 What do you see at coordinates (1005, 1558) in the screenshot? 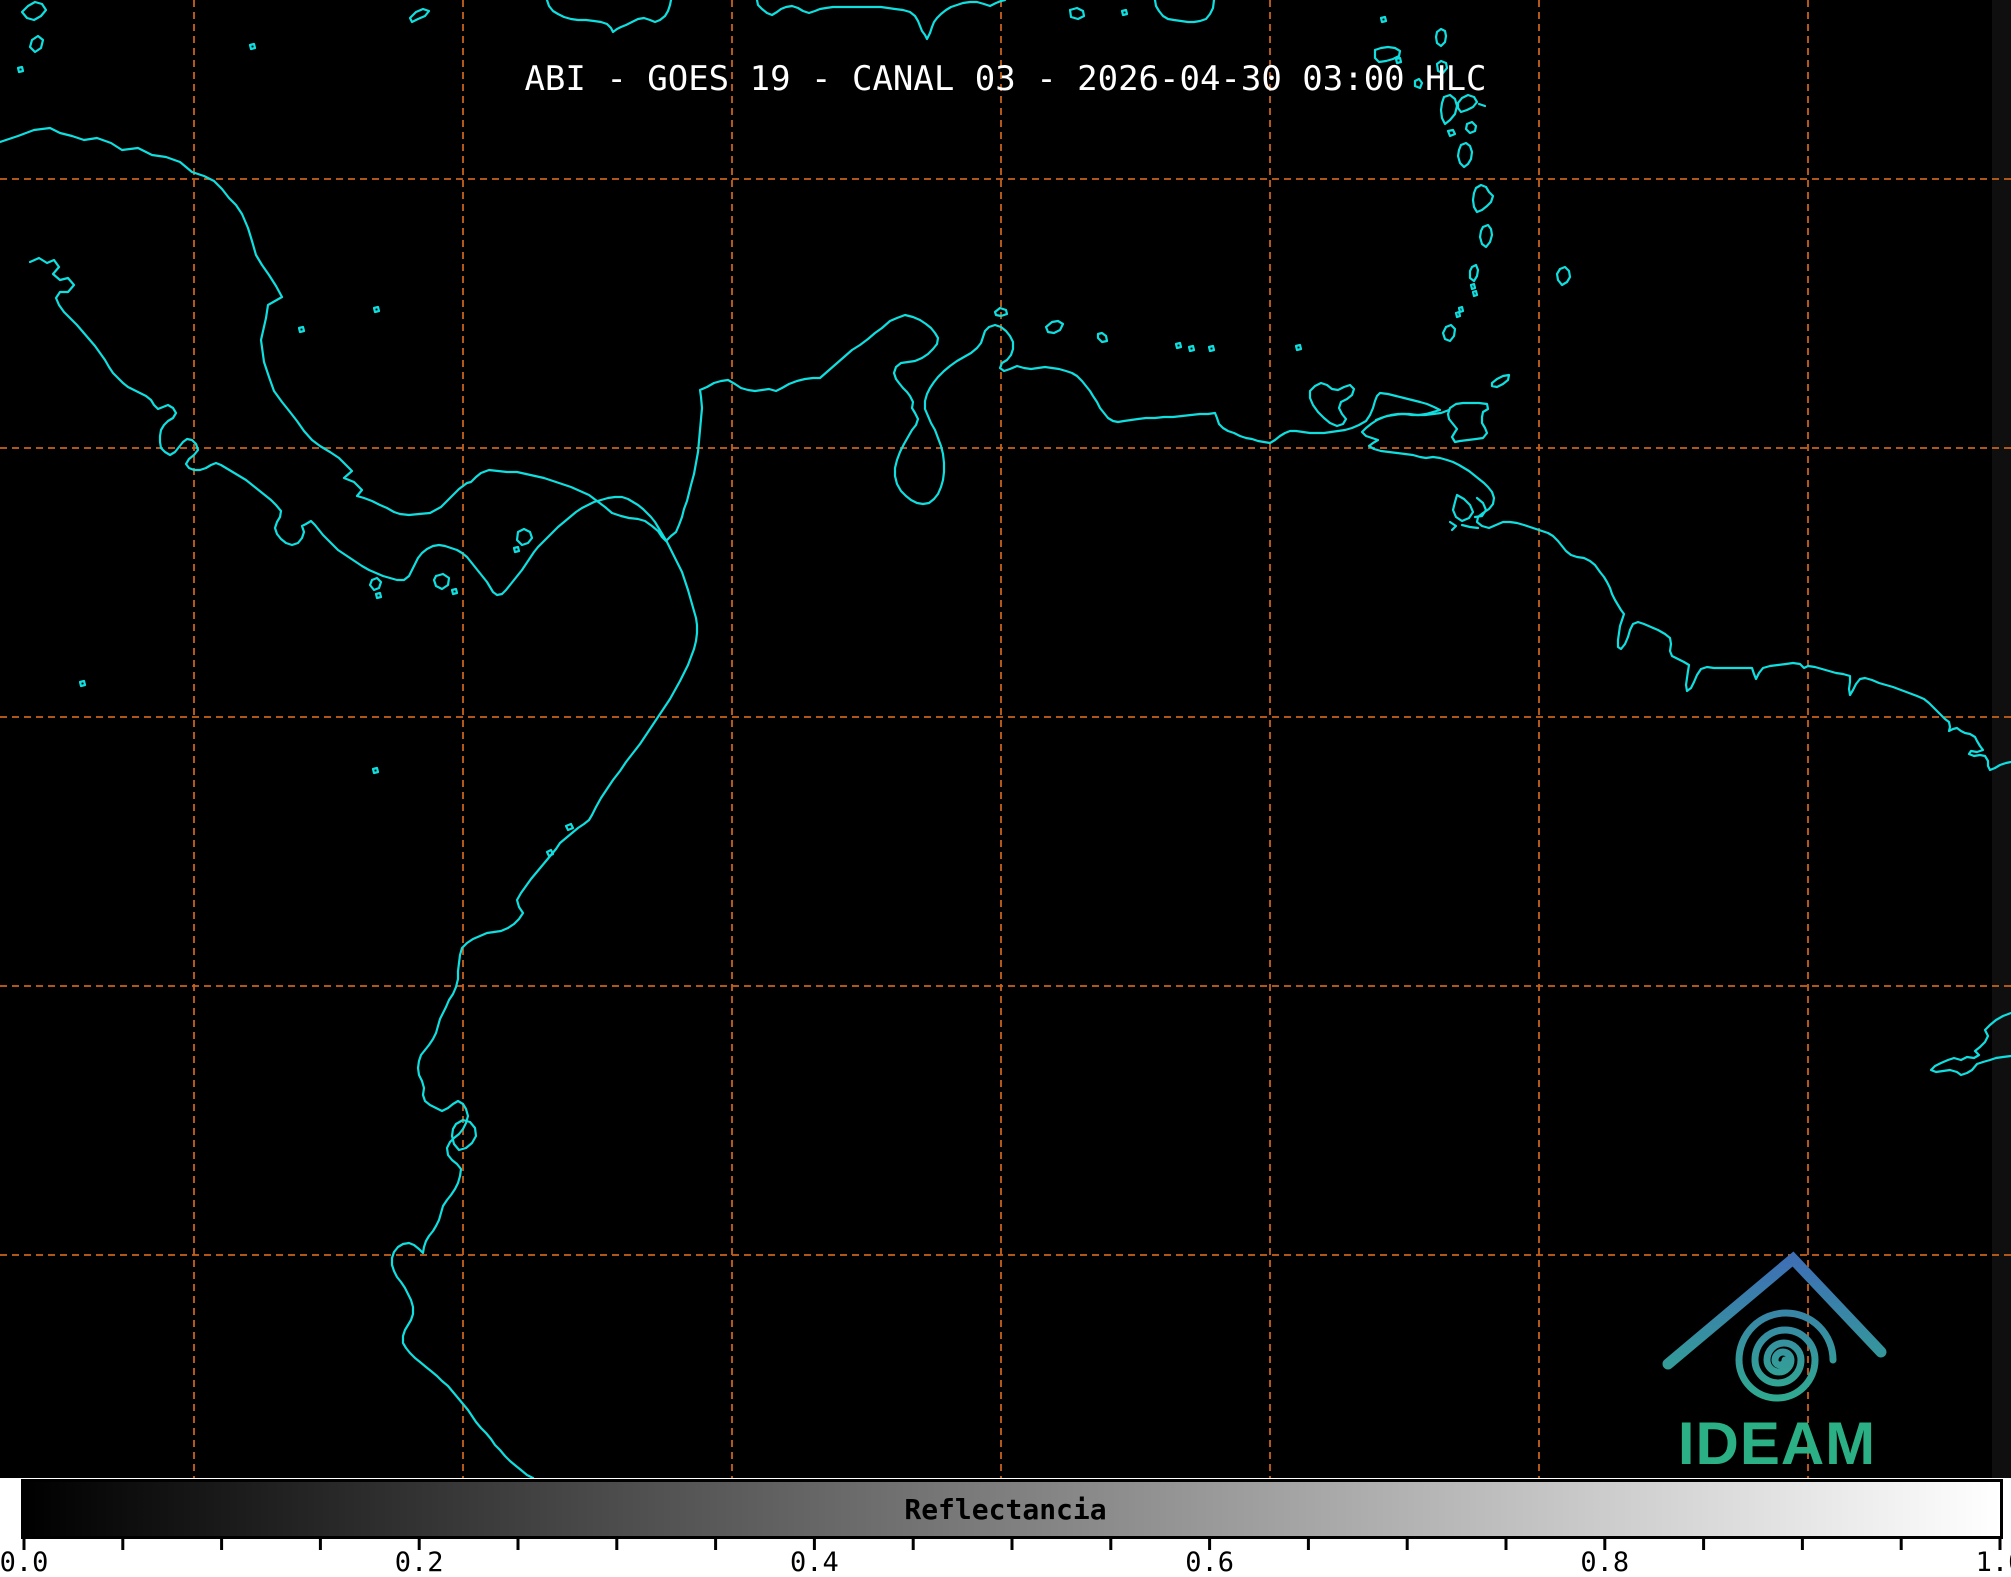
I see `colorbar-axis: 0.0 0.2 0.4 0.6 0.8 1.0` at bounding box center [1005, 1558].